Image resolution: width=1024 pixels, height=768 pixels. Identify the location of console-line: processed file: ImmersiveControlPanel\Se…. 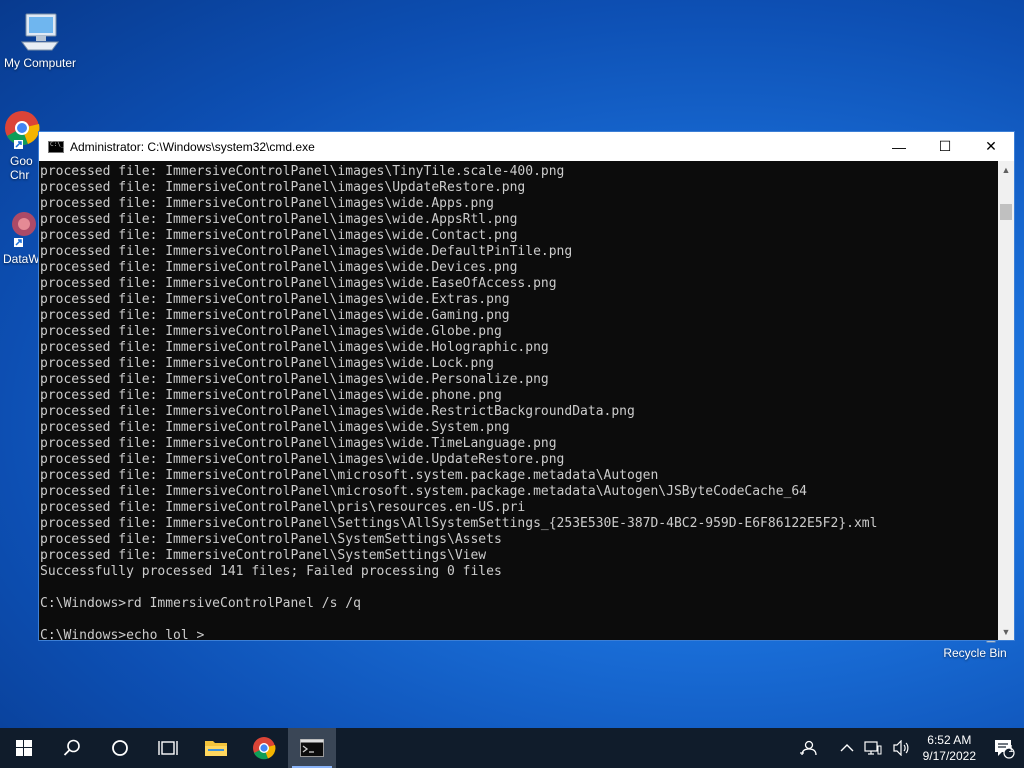
(459, 523).